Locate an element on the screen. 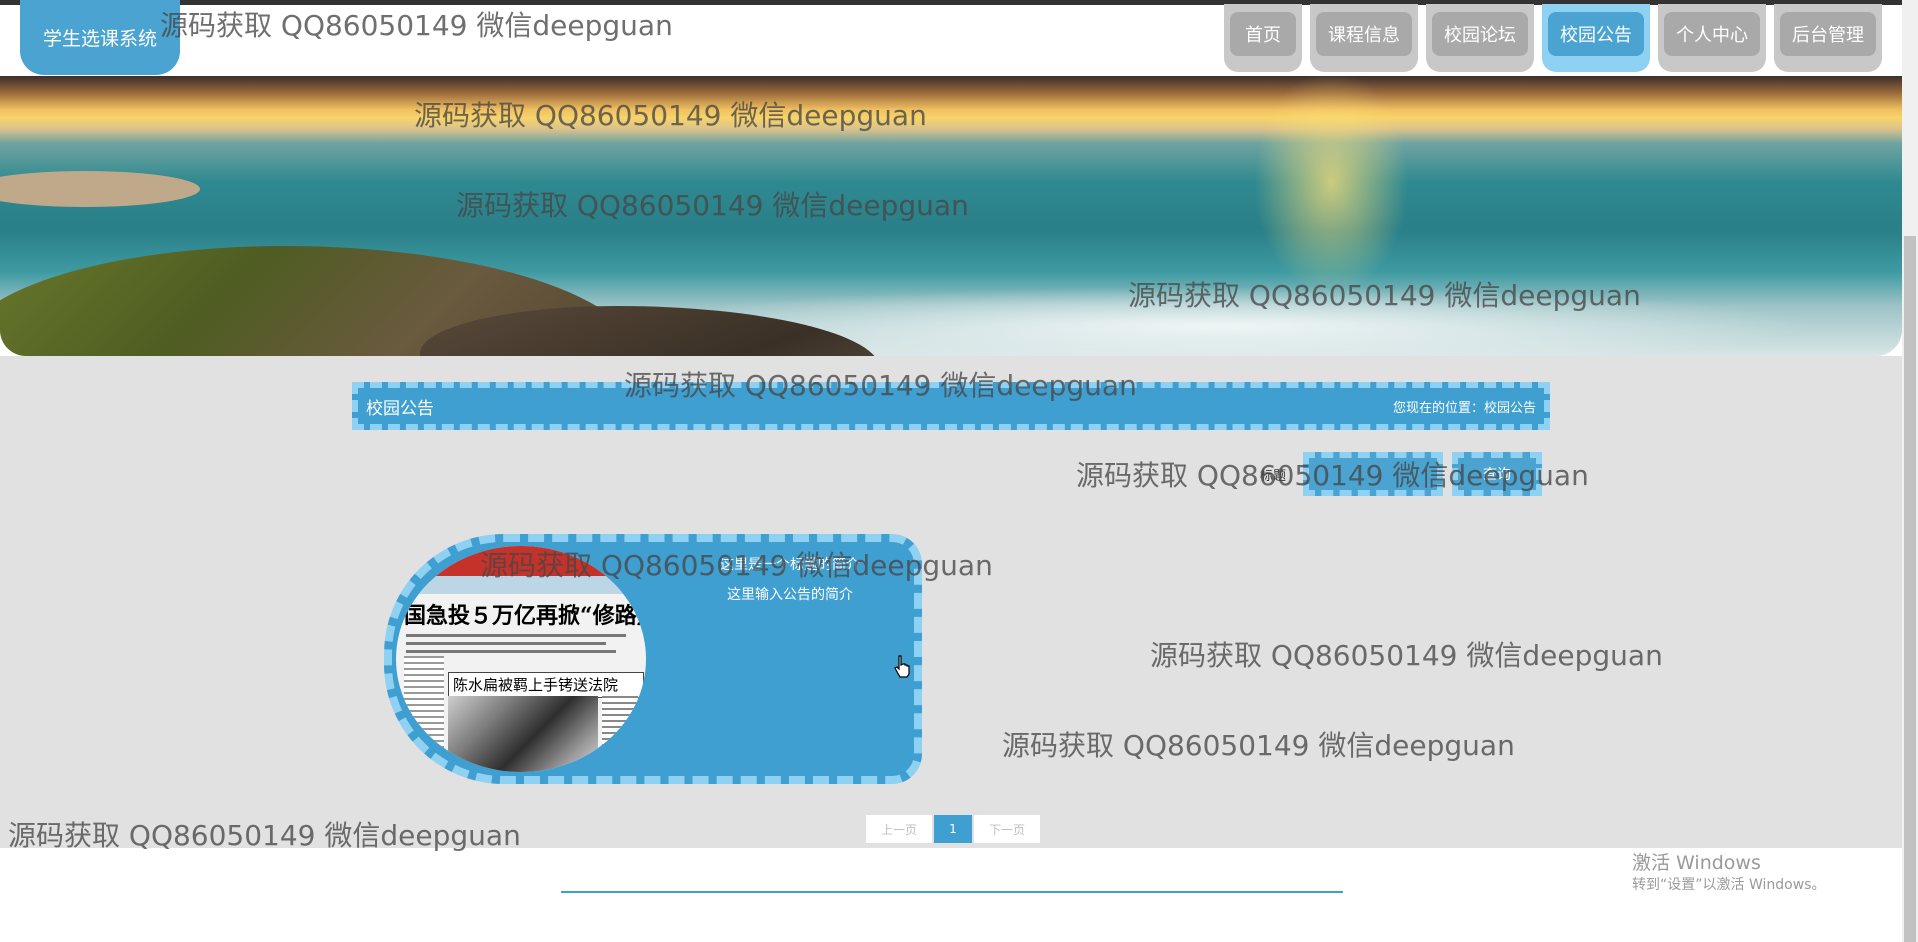  windows-activation-hint: 转到“设置”以激活 Windows。 is located at coordinates (1729, 885).